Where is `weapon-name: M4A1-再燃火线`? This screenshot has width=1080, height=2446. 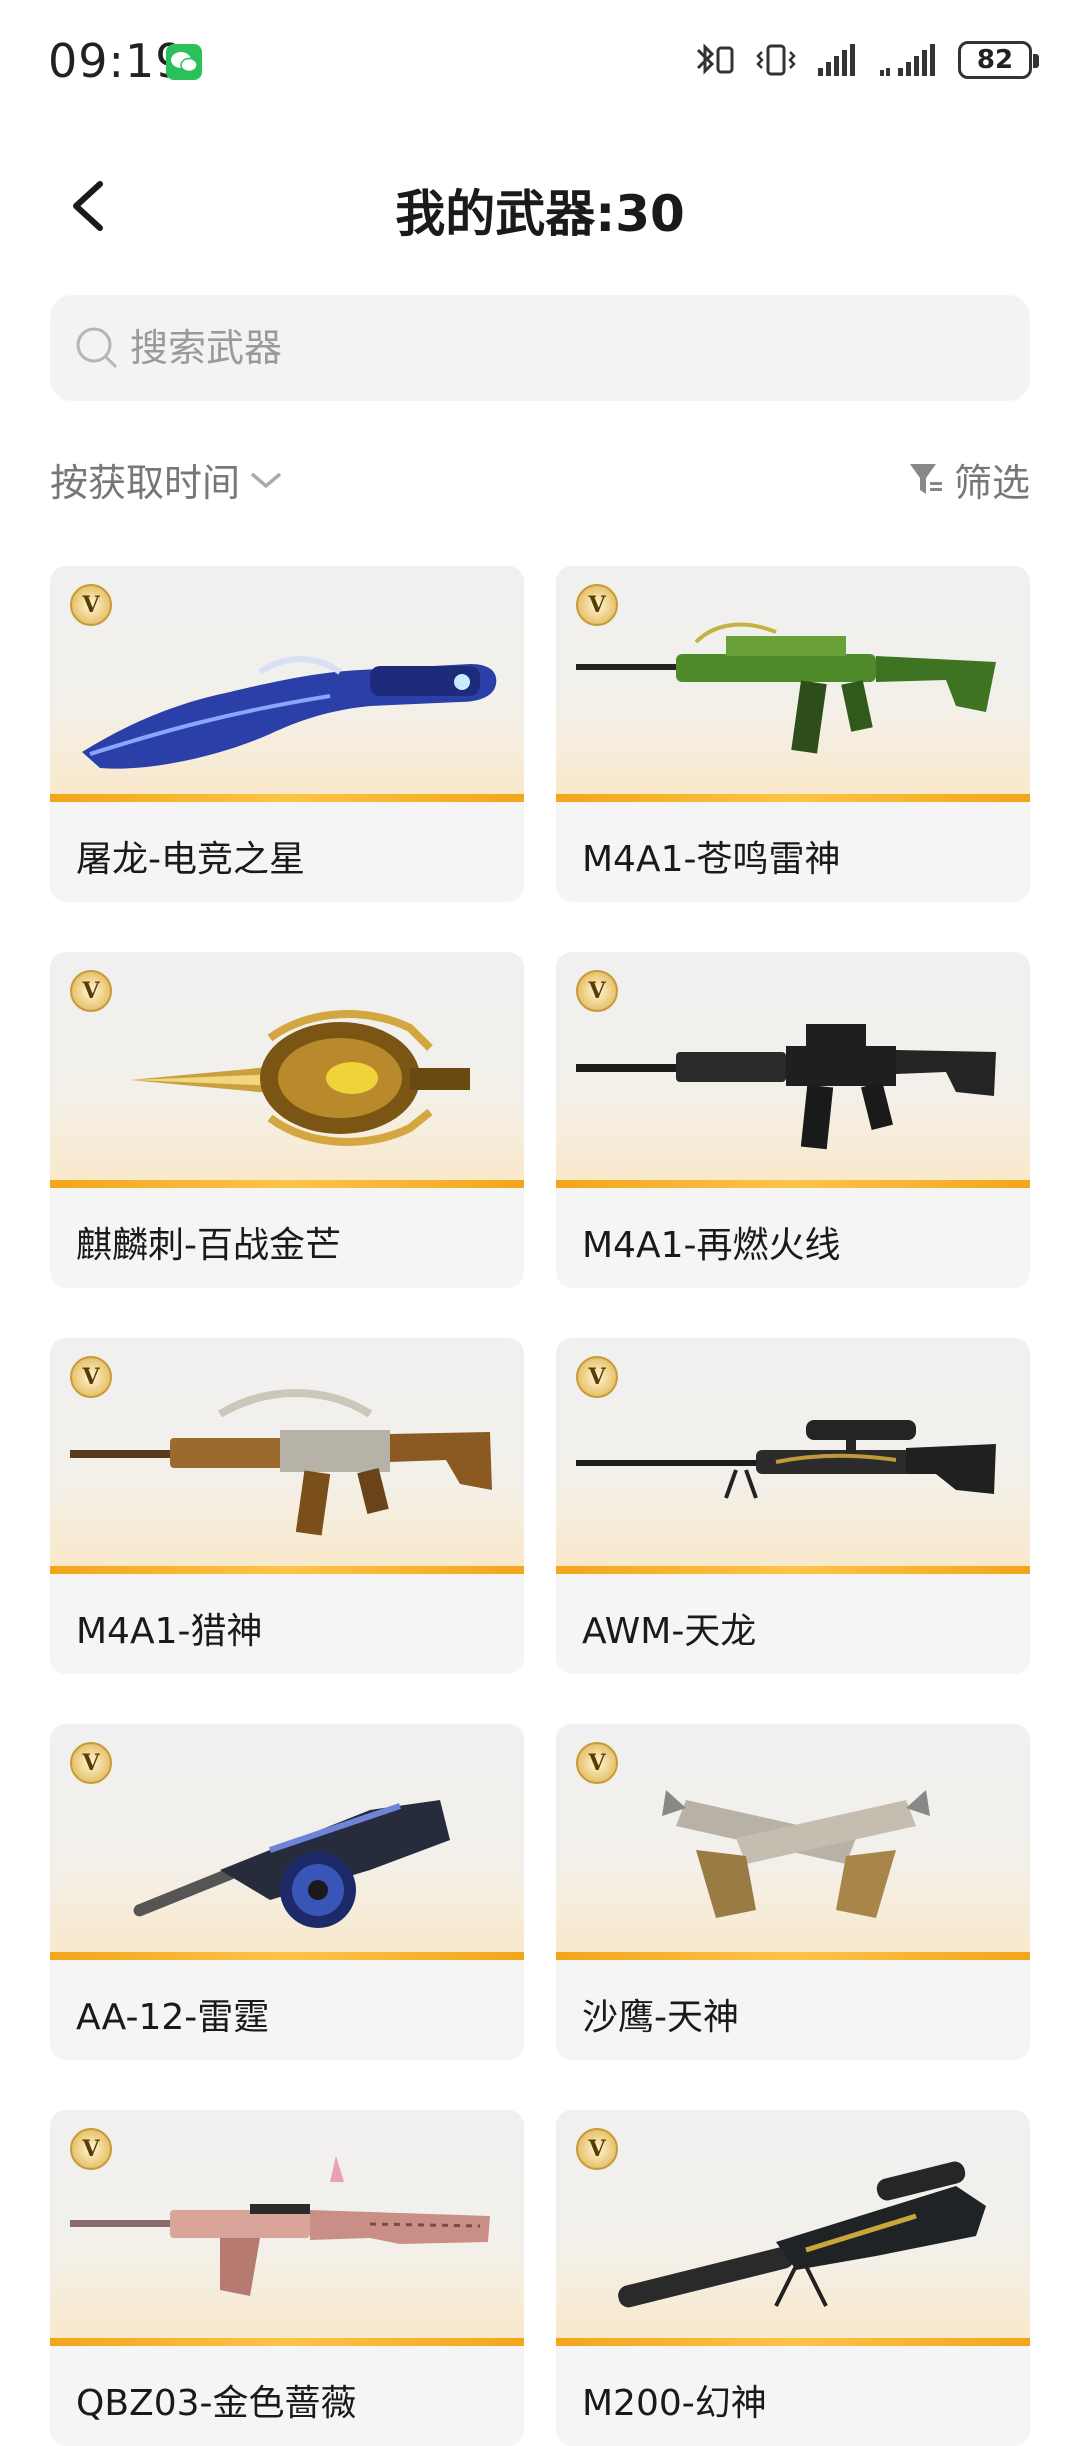 weapon-name: M4A1-再燃火线 is located at coordinates (711, 1245).